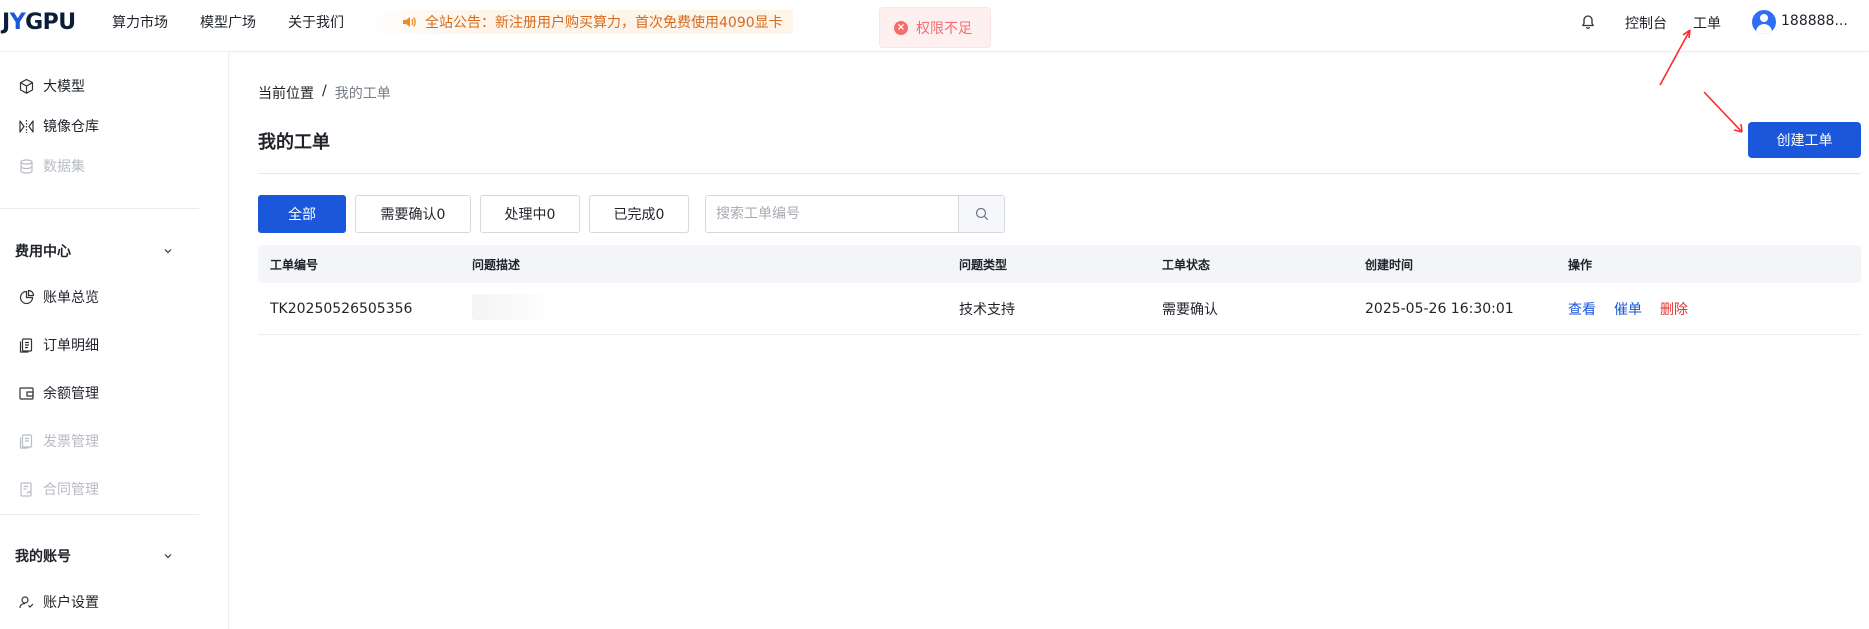  I want to click on status-filter-group: 全部 需要确认0 处理中0 已完成0, so click(473, 214).